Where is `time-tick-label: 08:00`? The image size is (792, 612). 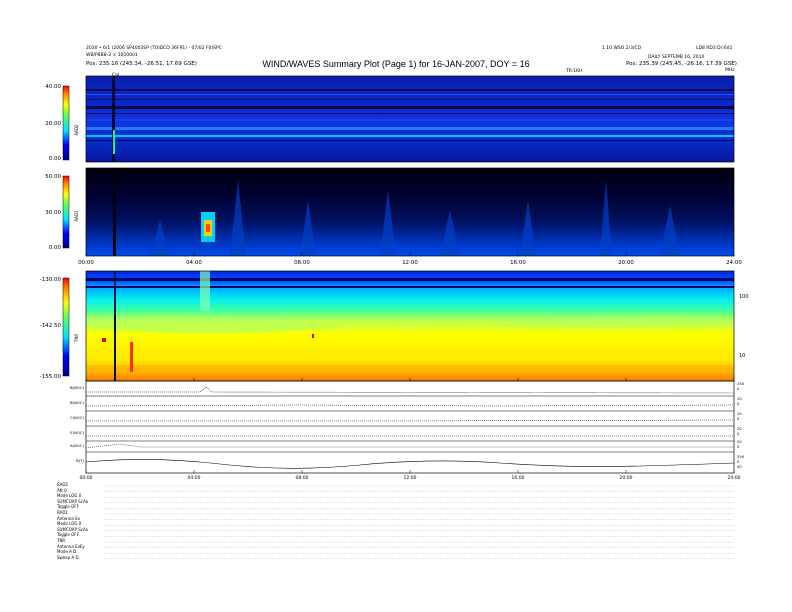 time-tick-label: 08:00 is located at coordinates (302, 263).